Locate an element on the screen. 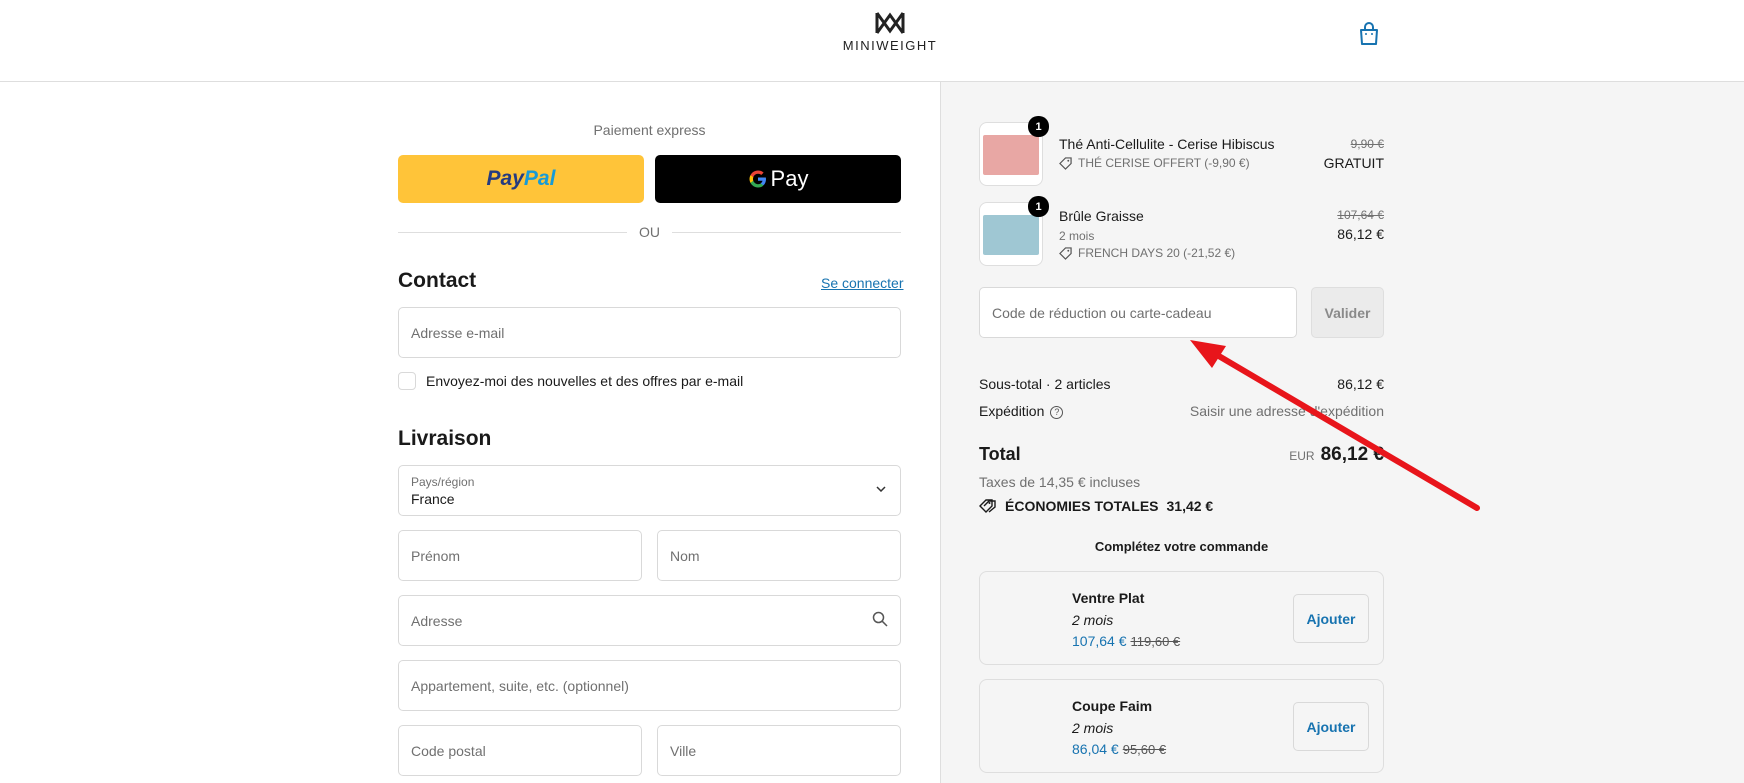 The image size is (1744, 783). address-input: Adresse is located at coordinates (649, 620).